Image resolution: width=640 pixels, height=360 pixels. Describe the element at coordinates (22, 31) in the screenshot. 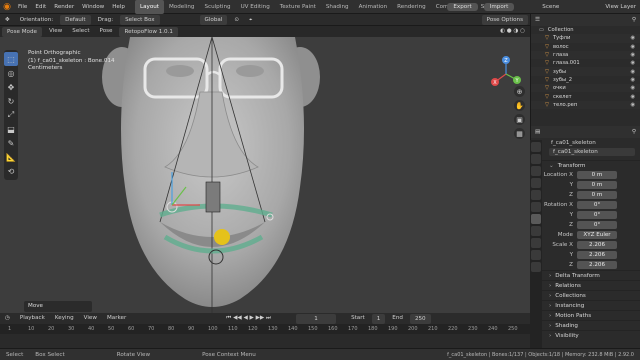

I see `mode-dropdown: Pose Mode` at that location.